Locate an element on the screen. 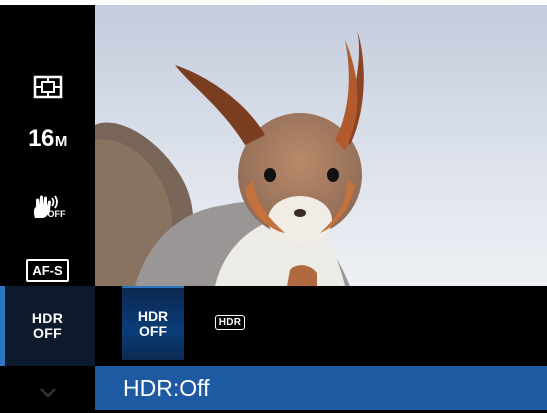  hdr-label-line1: HDR is located at coordinates (47, 318).